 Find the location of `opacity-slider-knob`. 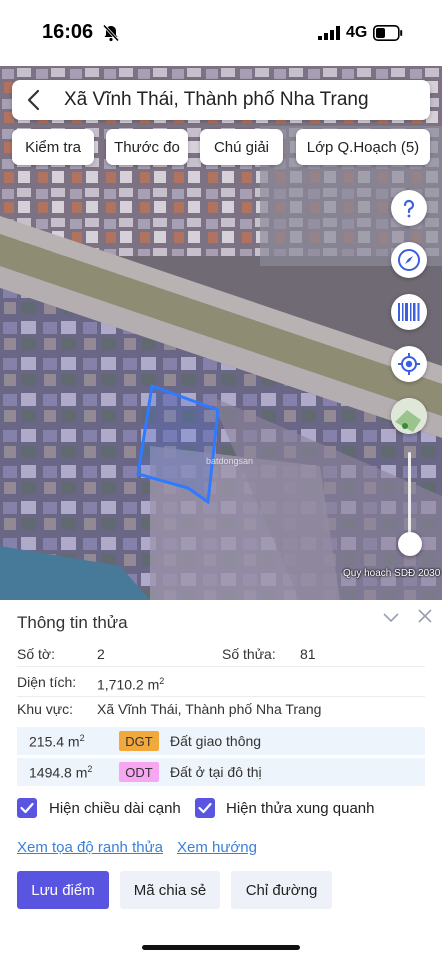

opacity-slider-knob is located at coordinates (410, 544).